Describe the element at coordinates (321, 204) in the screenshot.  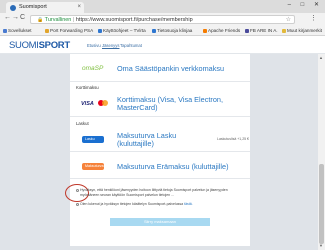
I see `scroll-thumb` at that location.